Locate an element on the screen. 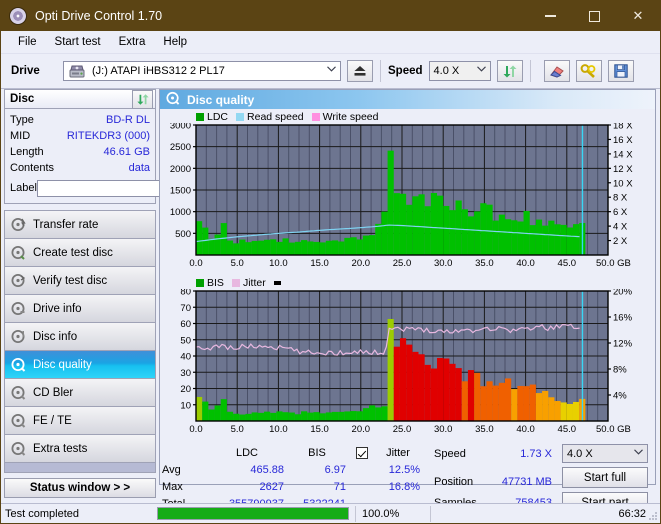 The image size is (661, 524). svg-text: 20 is located at coordinates (185, 389).